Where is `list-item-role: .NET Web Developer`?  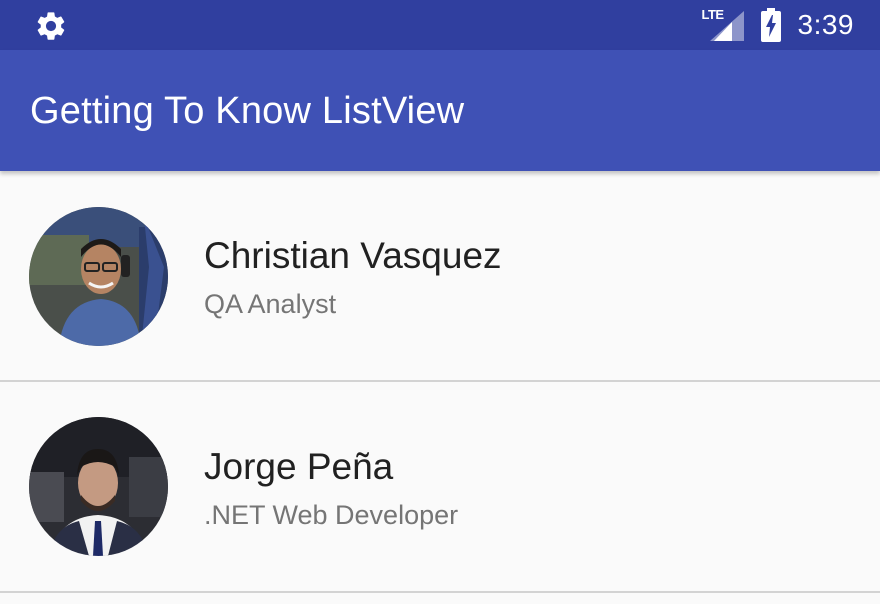
list-item-role: .NET Web Developer is located at coordinates (331, 515).